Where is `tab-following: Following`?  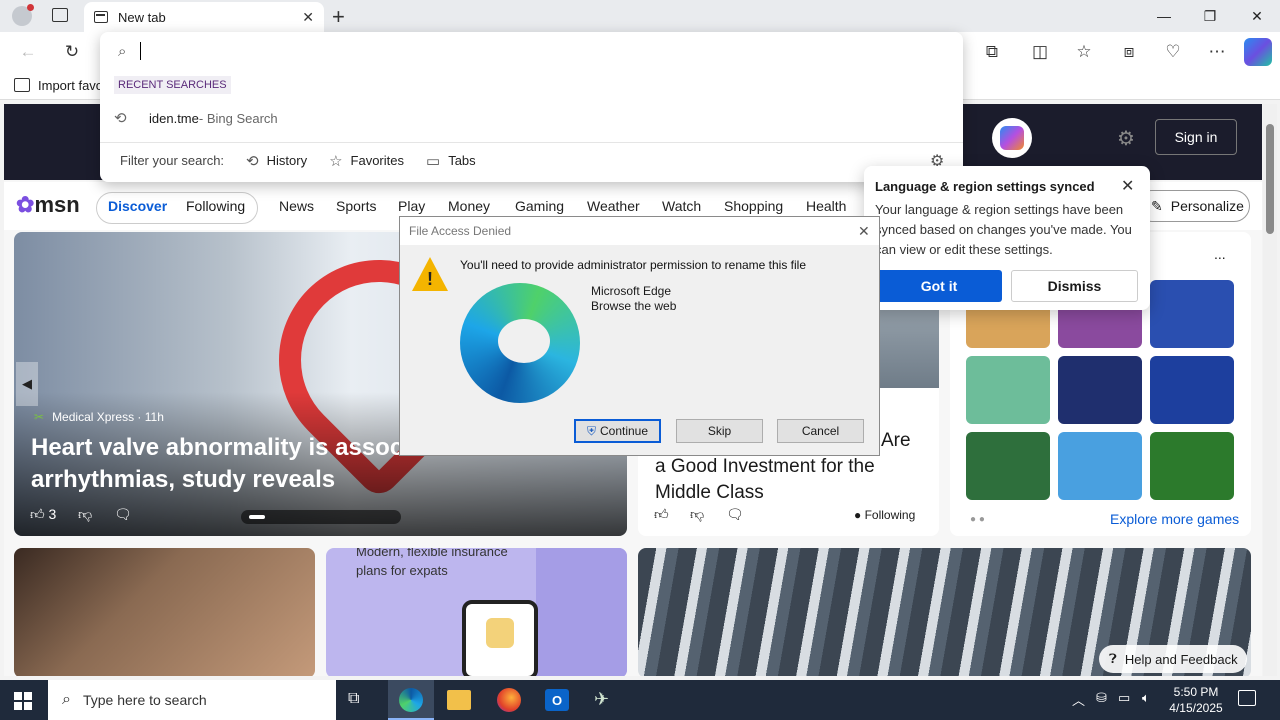
tab-following: Following is located at coordinates (215, 206).